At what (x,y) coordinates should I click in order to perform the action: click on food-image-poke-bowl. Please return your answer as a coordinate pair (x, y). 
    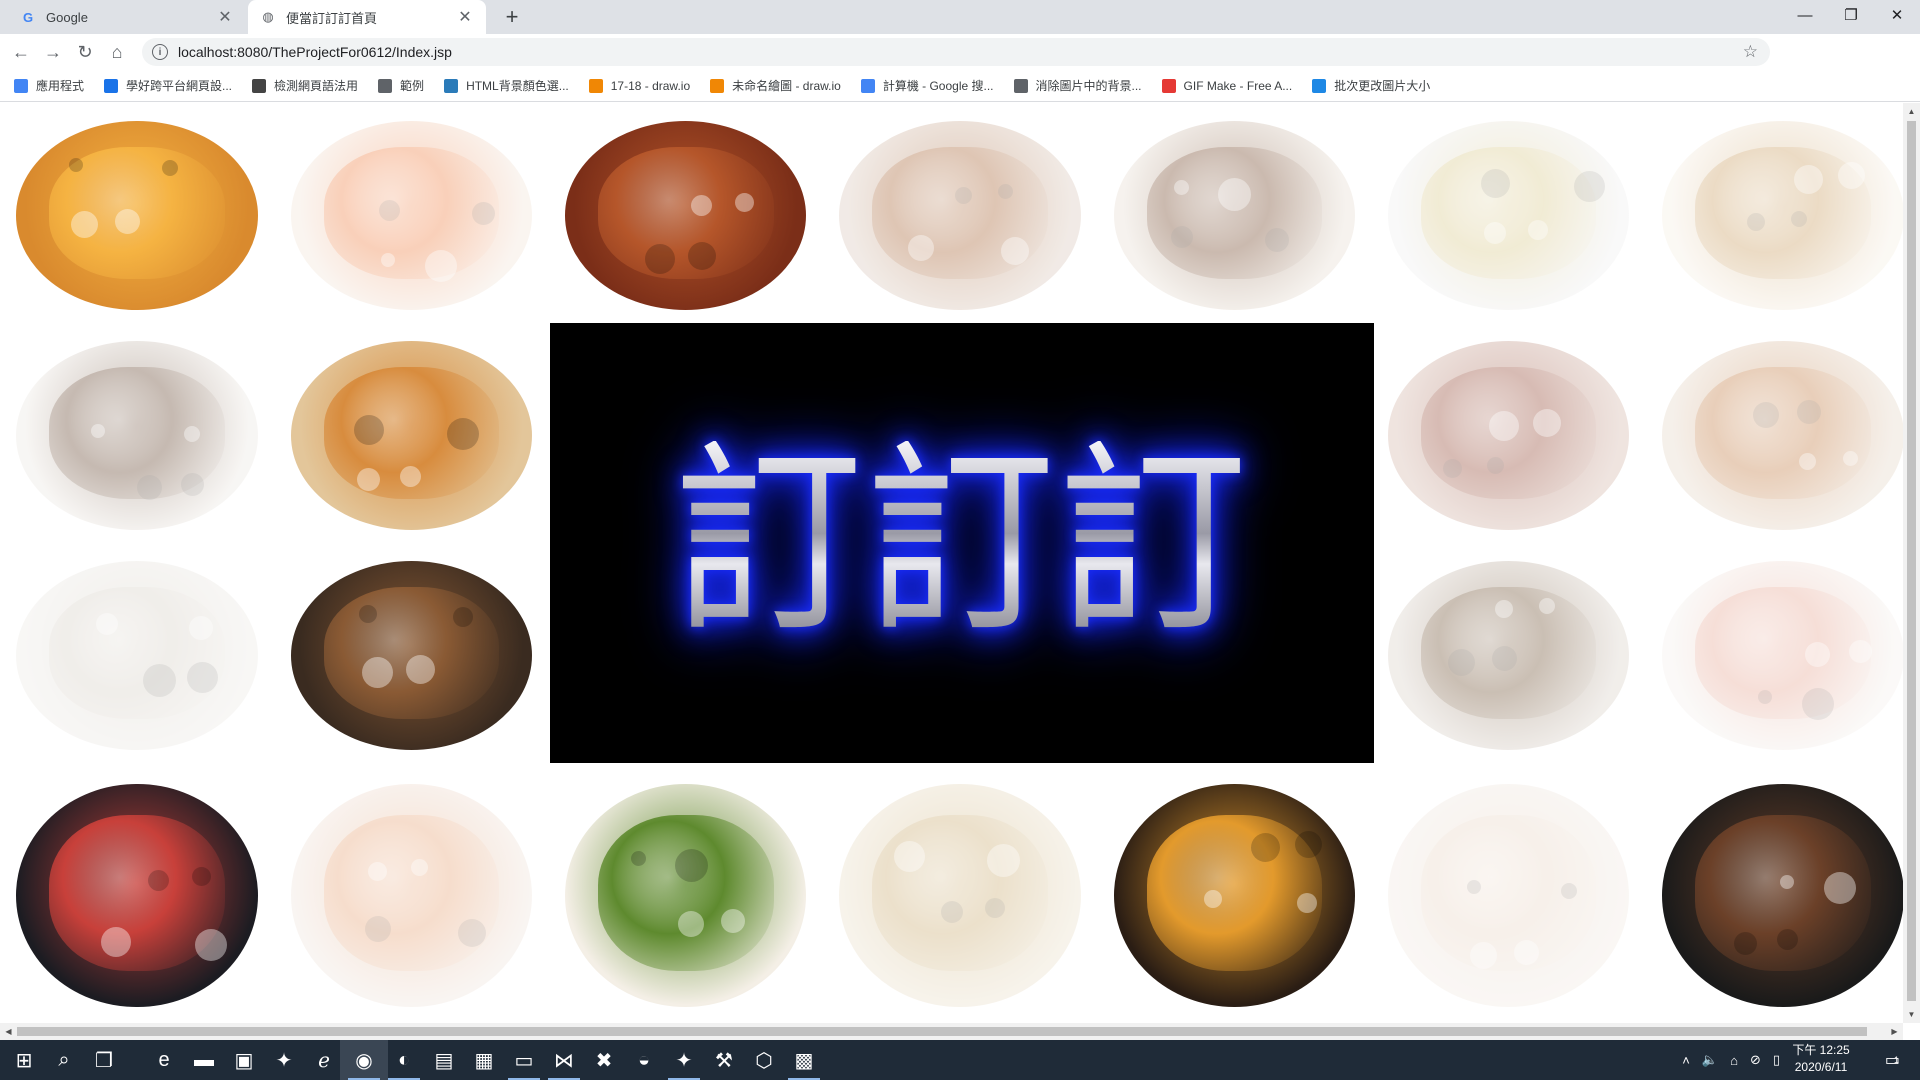
    Looking at the image, I should click on (137, 893).